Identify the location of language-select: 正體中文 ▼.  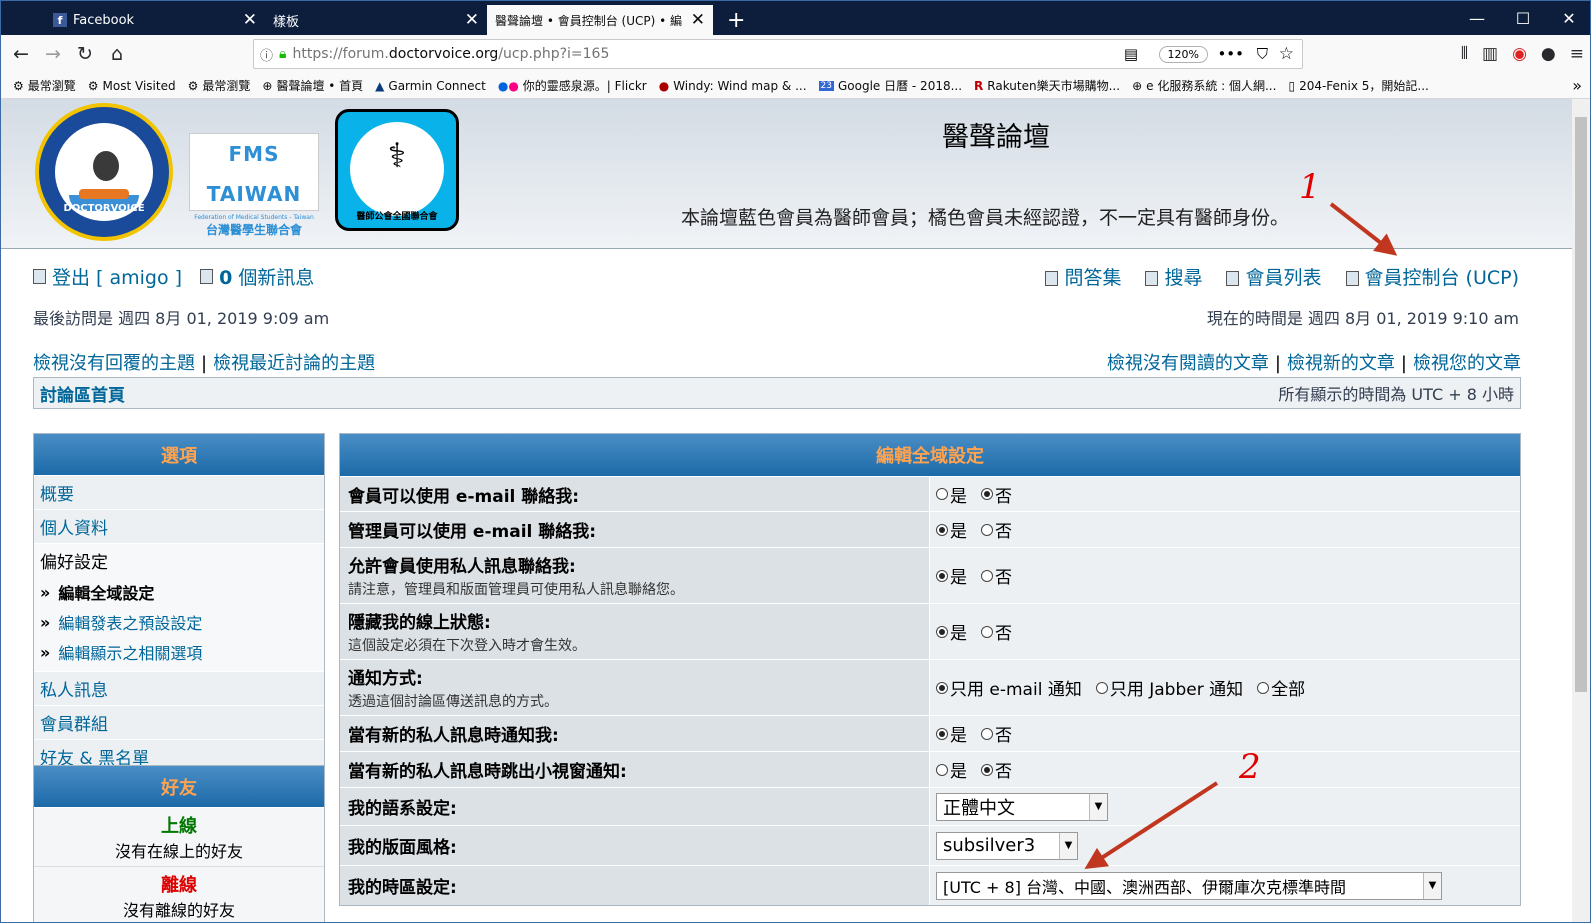
(1022, 806).